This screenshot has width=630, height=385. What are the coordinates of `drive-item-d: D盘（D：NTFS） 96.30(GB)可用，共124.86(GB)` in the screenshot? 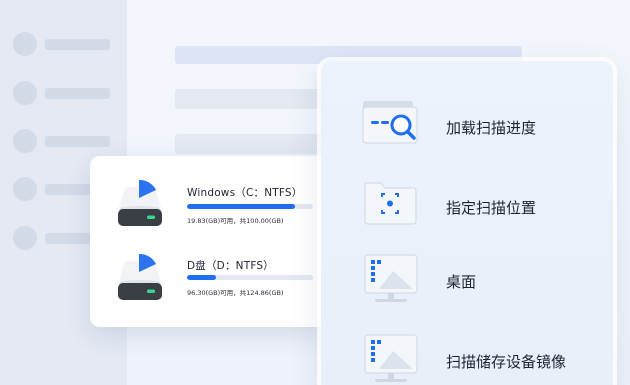 It's located at (214, 283).